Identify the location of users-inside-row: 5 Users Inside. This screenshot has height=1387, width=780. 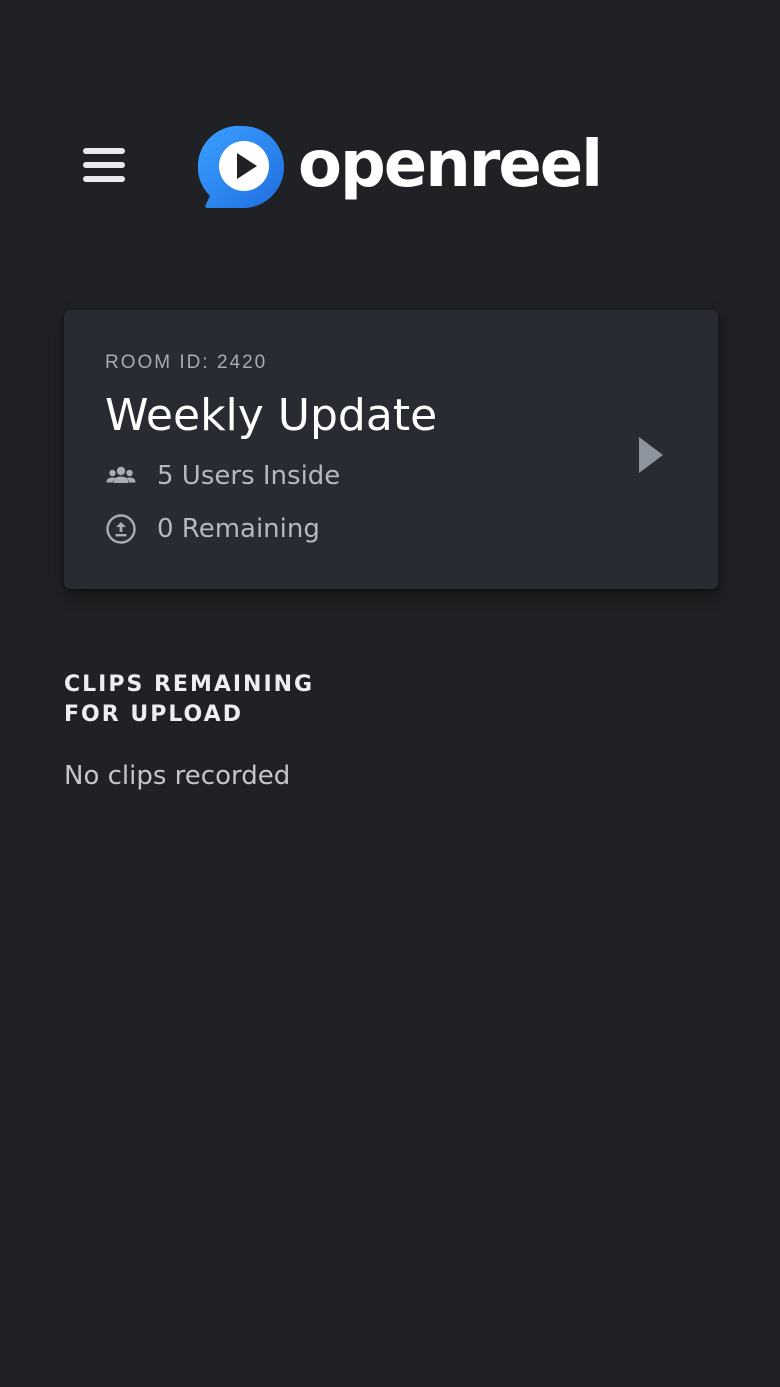
(222, 476).